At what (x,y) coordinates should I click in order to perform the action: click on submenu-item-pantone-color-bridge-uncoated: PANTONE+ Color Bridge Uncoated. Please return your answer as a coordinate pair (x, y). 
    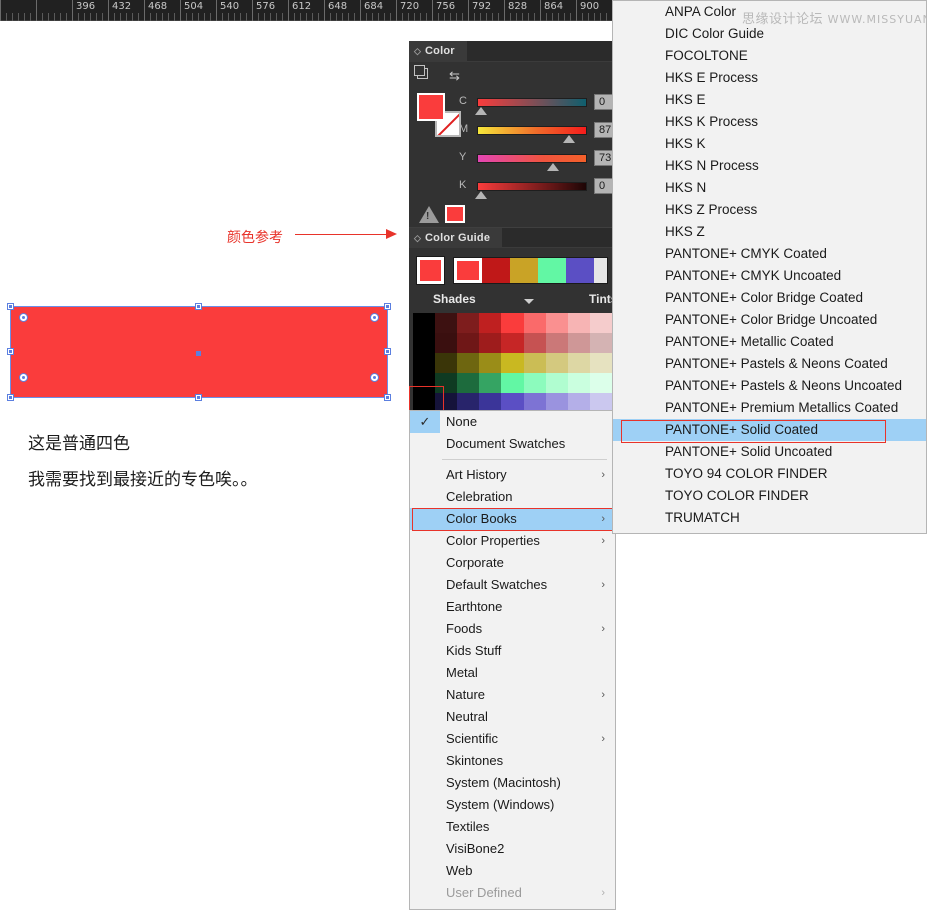
    Looking at the image, I should click on (769, 320).